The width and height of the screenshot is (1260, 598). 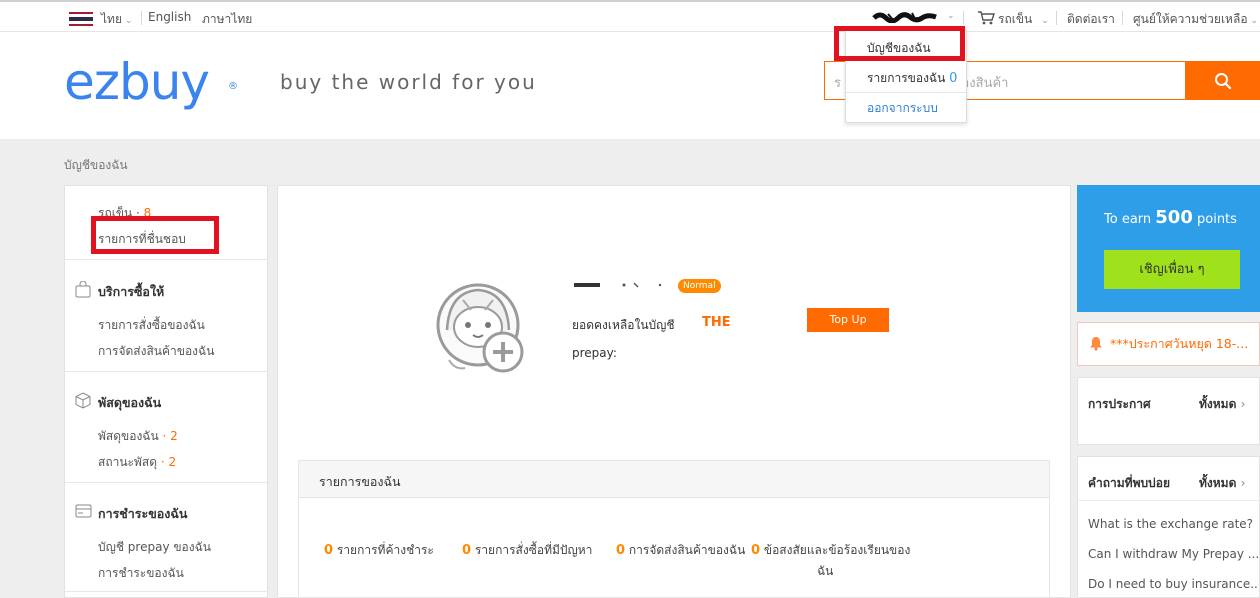 I want to click on stat-my-shipments: 0 การจัดส่งสินค้าของฉัน, so click(x=680, y=550).